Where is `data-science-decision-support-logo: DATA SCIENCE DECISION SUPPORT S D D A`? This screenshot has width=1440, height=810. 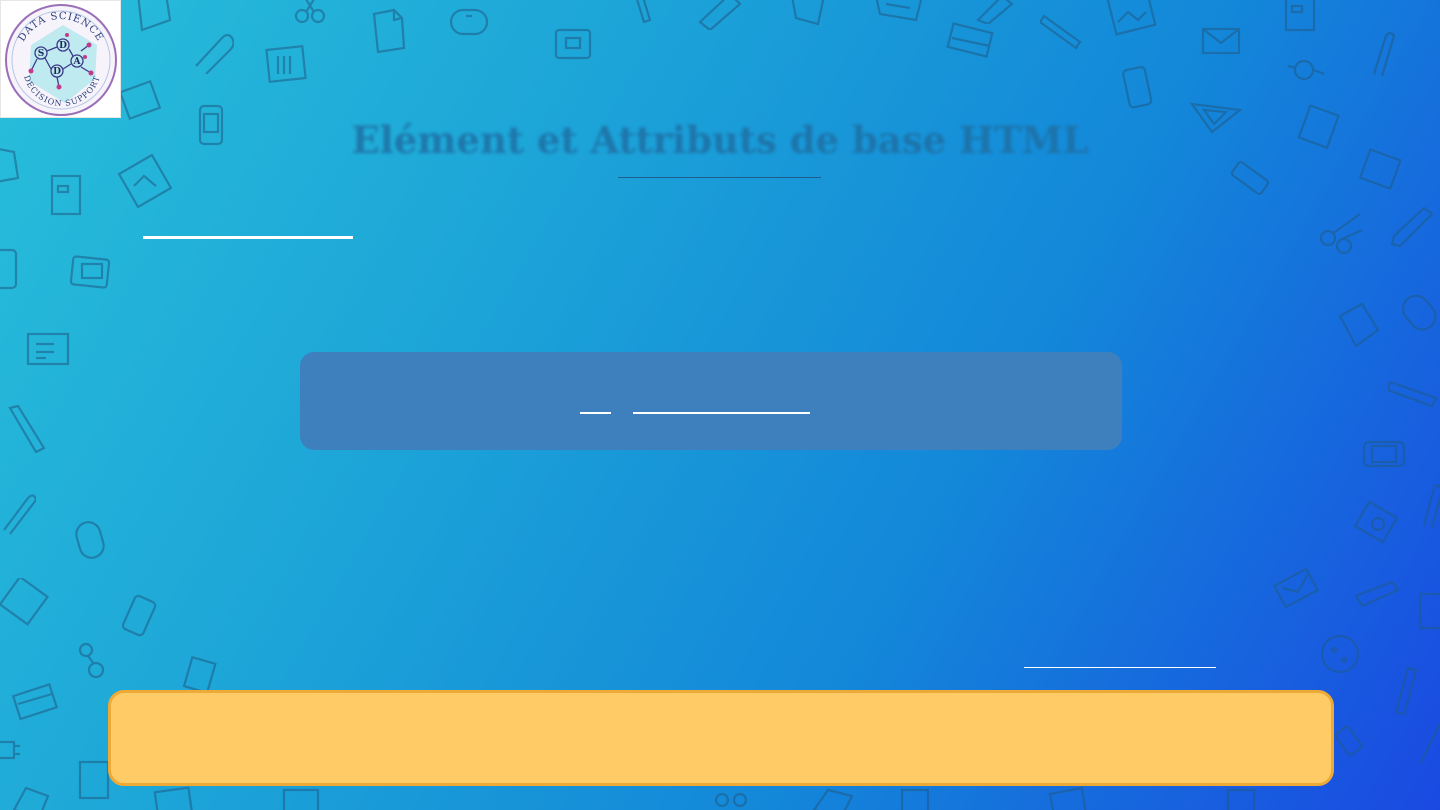
data-science-decision-support-logo: DATA SCIENCE DECISION SUPPORT S D D A is located at coordinates (61, 60).